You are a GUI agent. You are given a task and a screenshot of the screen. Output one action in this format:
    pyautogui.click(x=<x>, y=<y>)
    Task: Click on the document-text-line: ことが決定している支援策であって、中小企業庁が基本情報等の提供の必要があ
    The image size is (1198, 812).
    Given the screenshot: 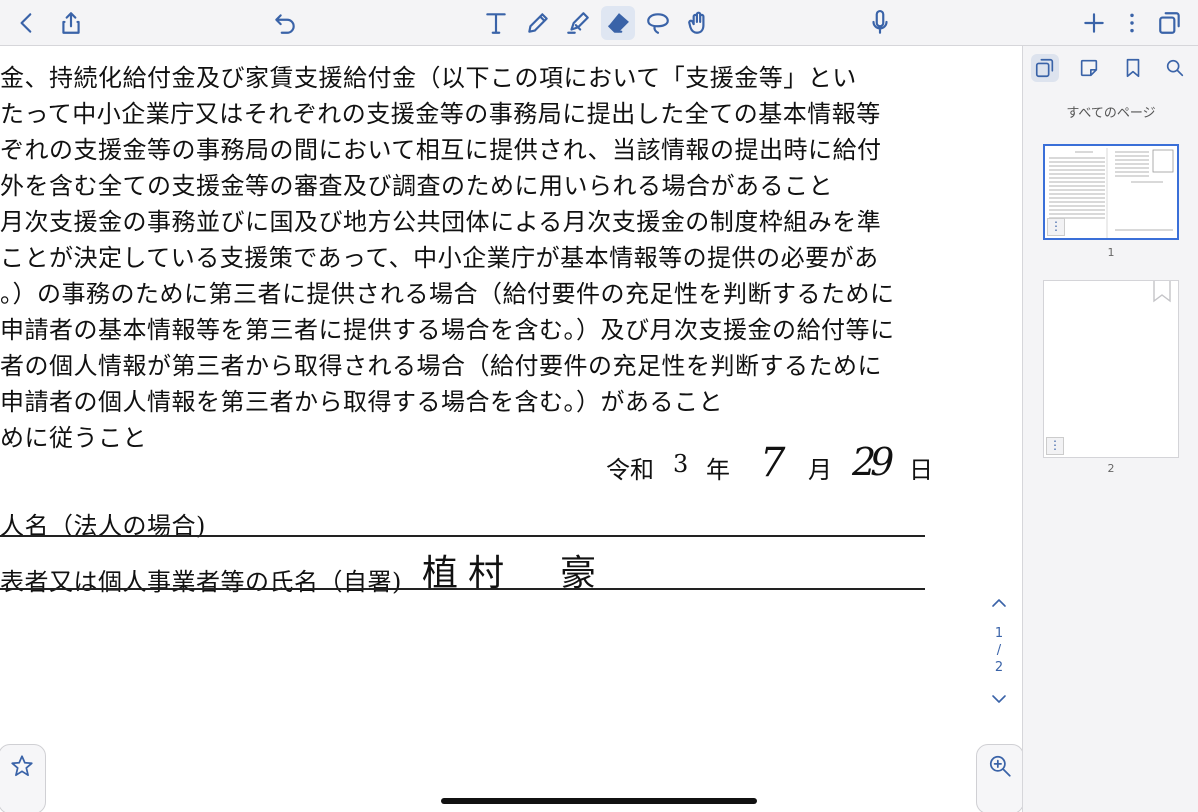 What is the action you would take?
    pyautogui.click(x=439, y=258)
    